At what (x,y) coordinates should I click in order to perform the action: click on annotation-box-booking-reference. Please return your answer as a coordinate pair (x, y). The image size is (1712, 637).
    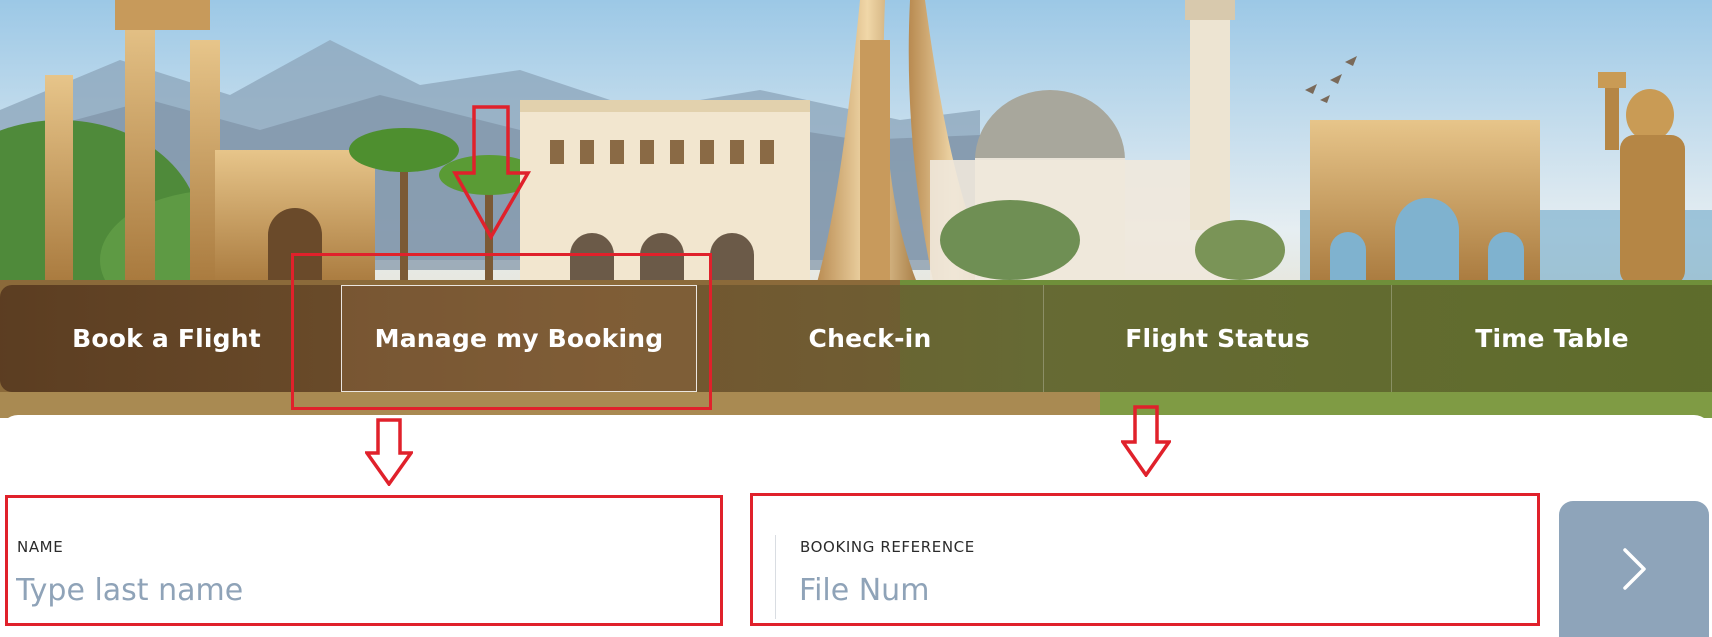
    Looking at the image, I should click on (1145, 559).